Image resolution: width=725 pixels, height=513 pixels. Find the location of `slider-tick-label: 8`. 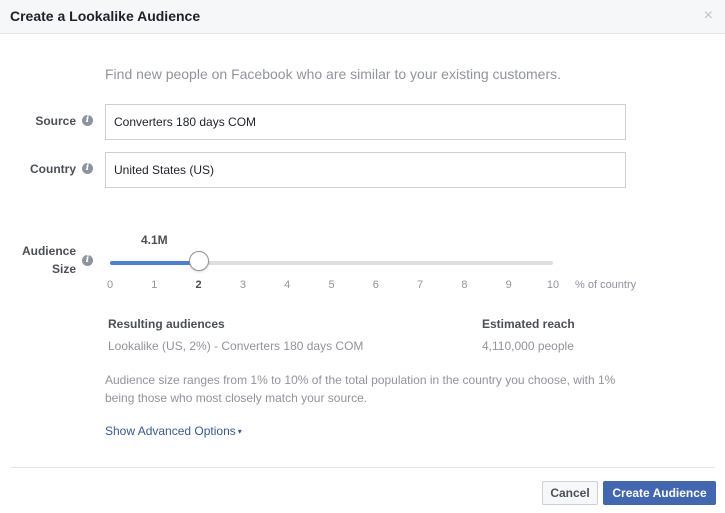

slider-tick-label: 8 is located at coordinates (464, 285).